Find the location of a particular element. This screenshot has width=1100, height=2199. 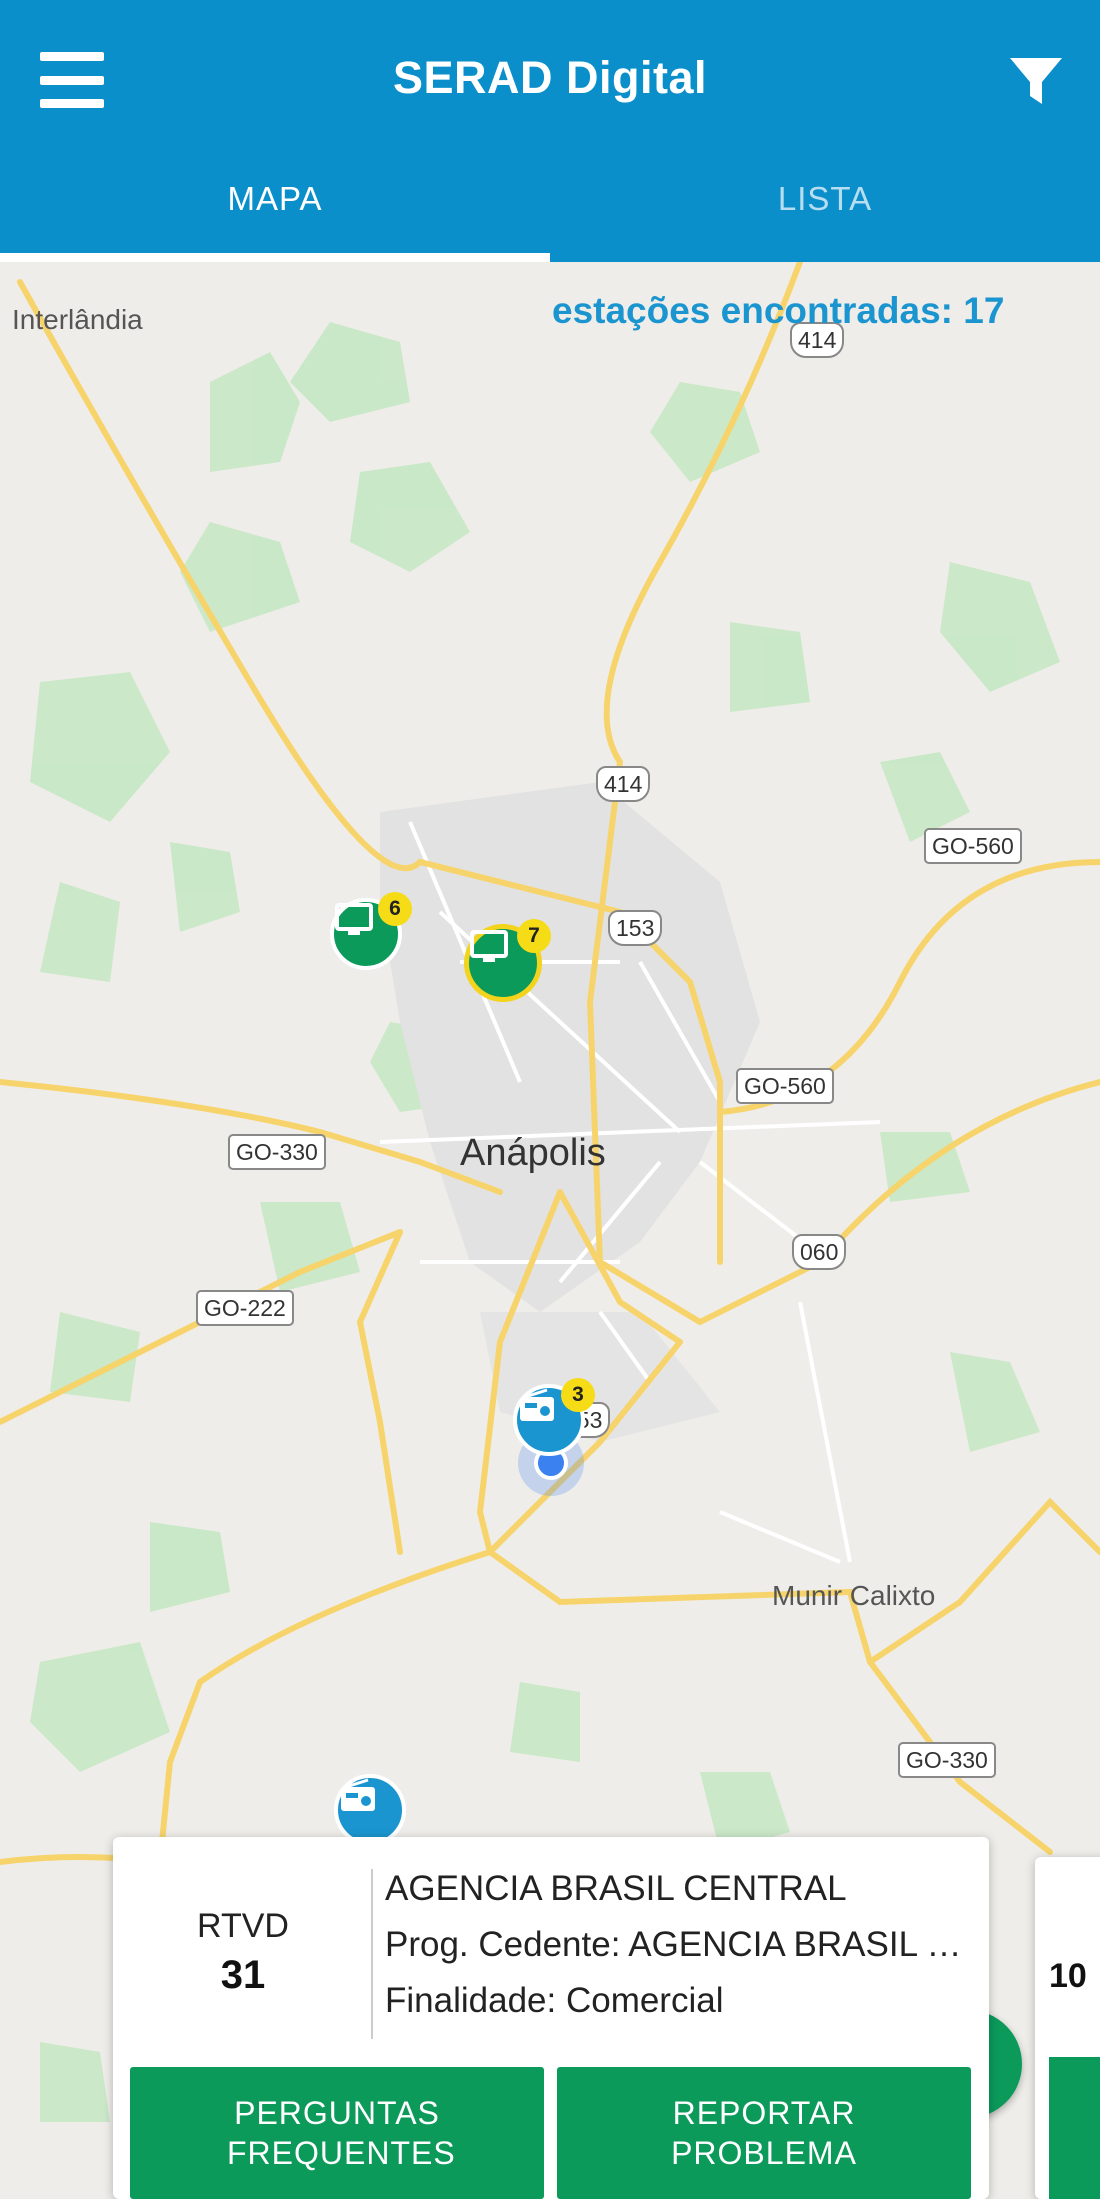

app-header: SERAD Digital MAPA LISTA is located at coordinates (550, 131).